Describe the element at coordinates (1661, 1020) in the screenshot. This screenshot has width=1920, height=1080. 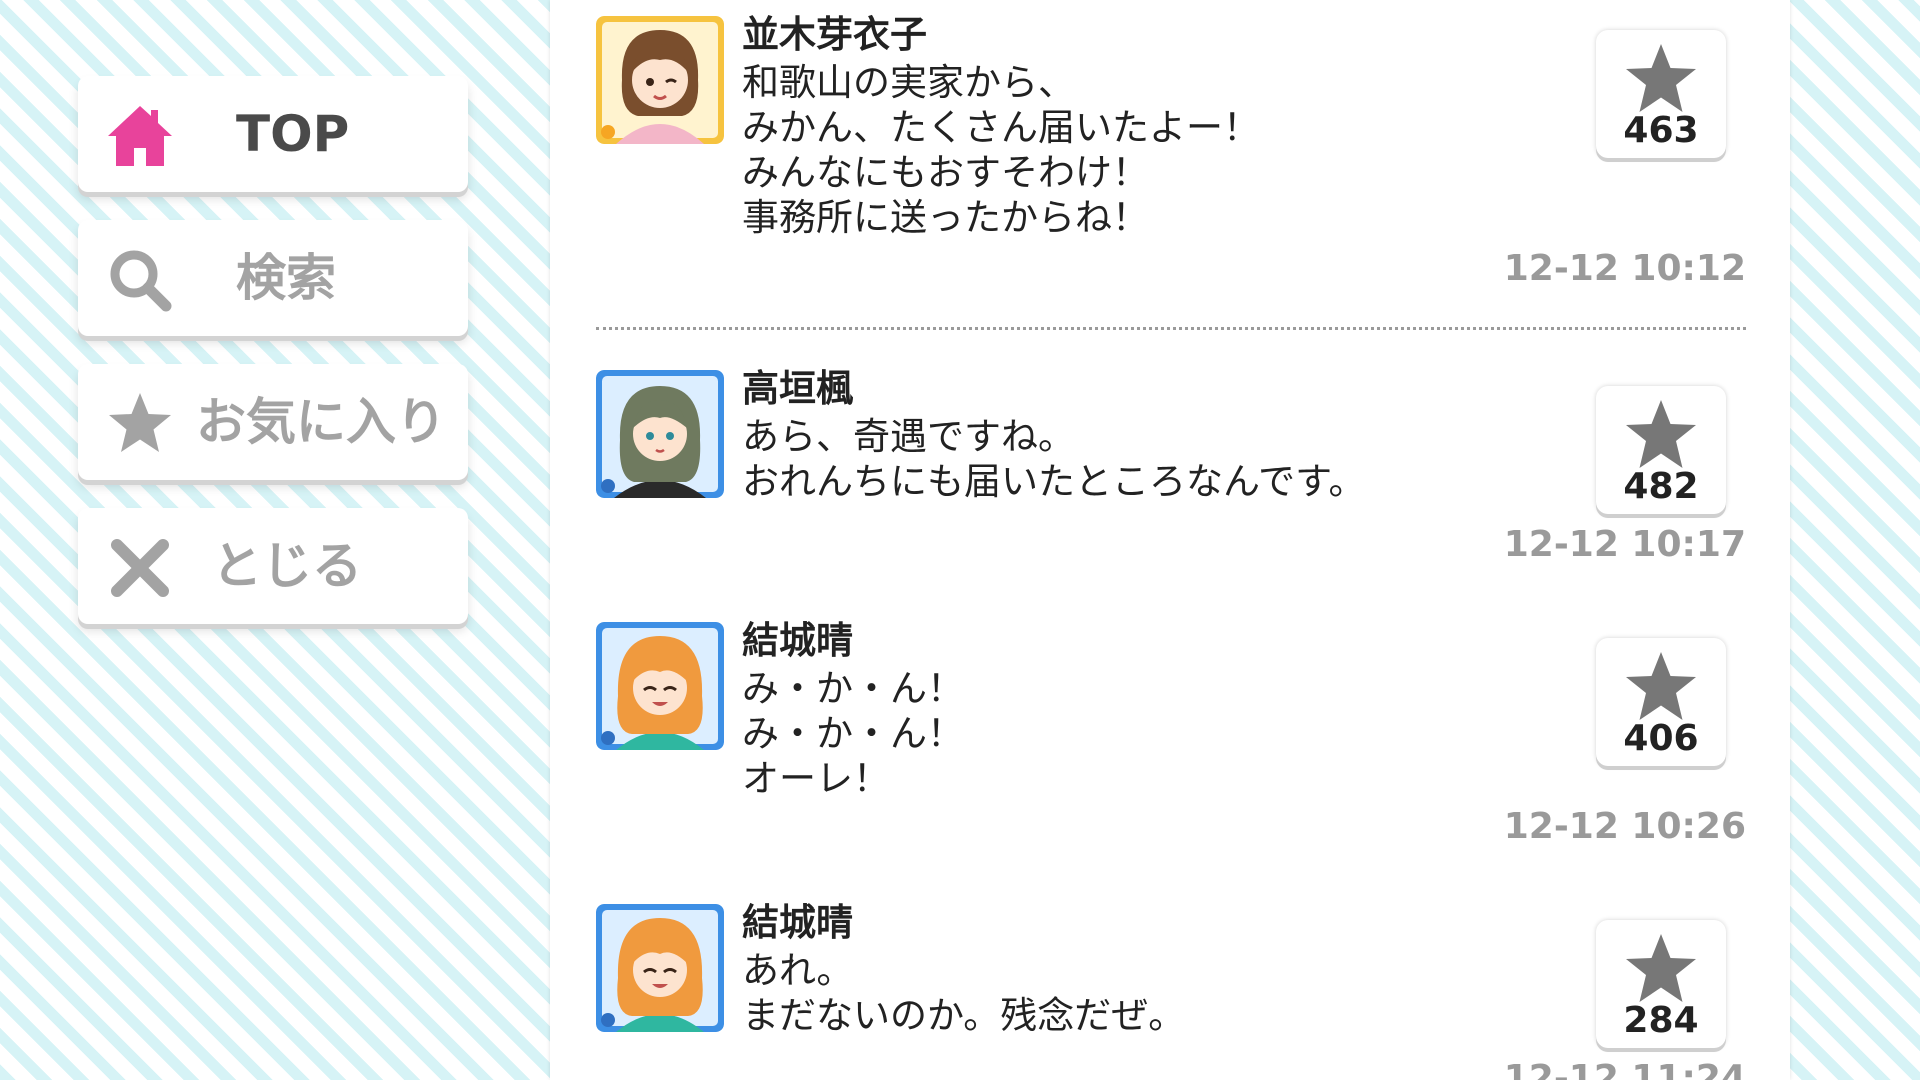
I see `like-count: 284` at that location.